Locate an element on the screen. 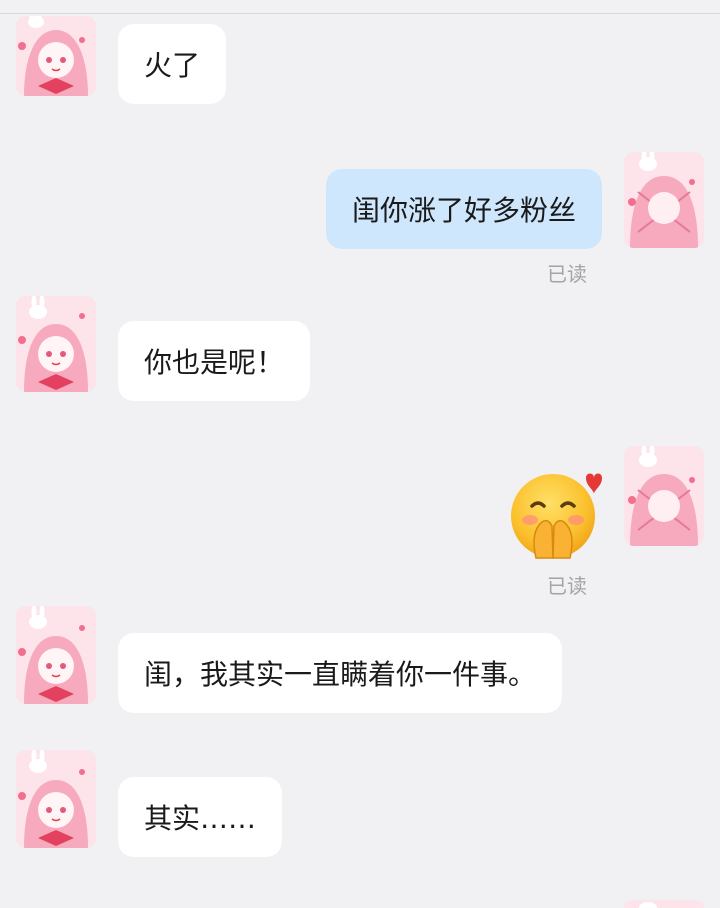  message-bubble: 闺，我其实一直瞒着你一件事。 is located at coordinates (340, 673).